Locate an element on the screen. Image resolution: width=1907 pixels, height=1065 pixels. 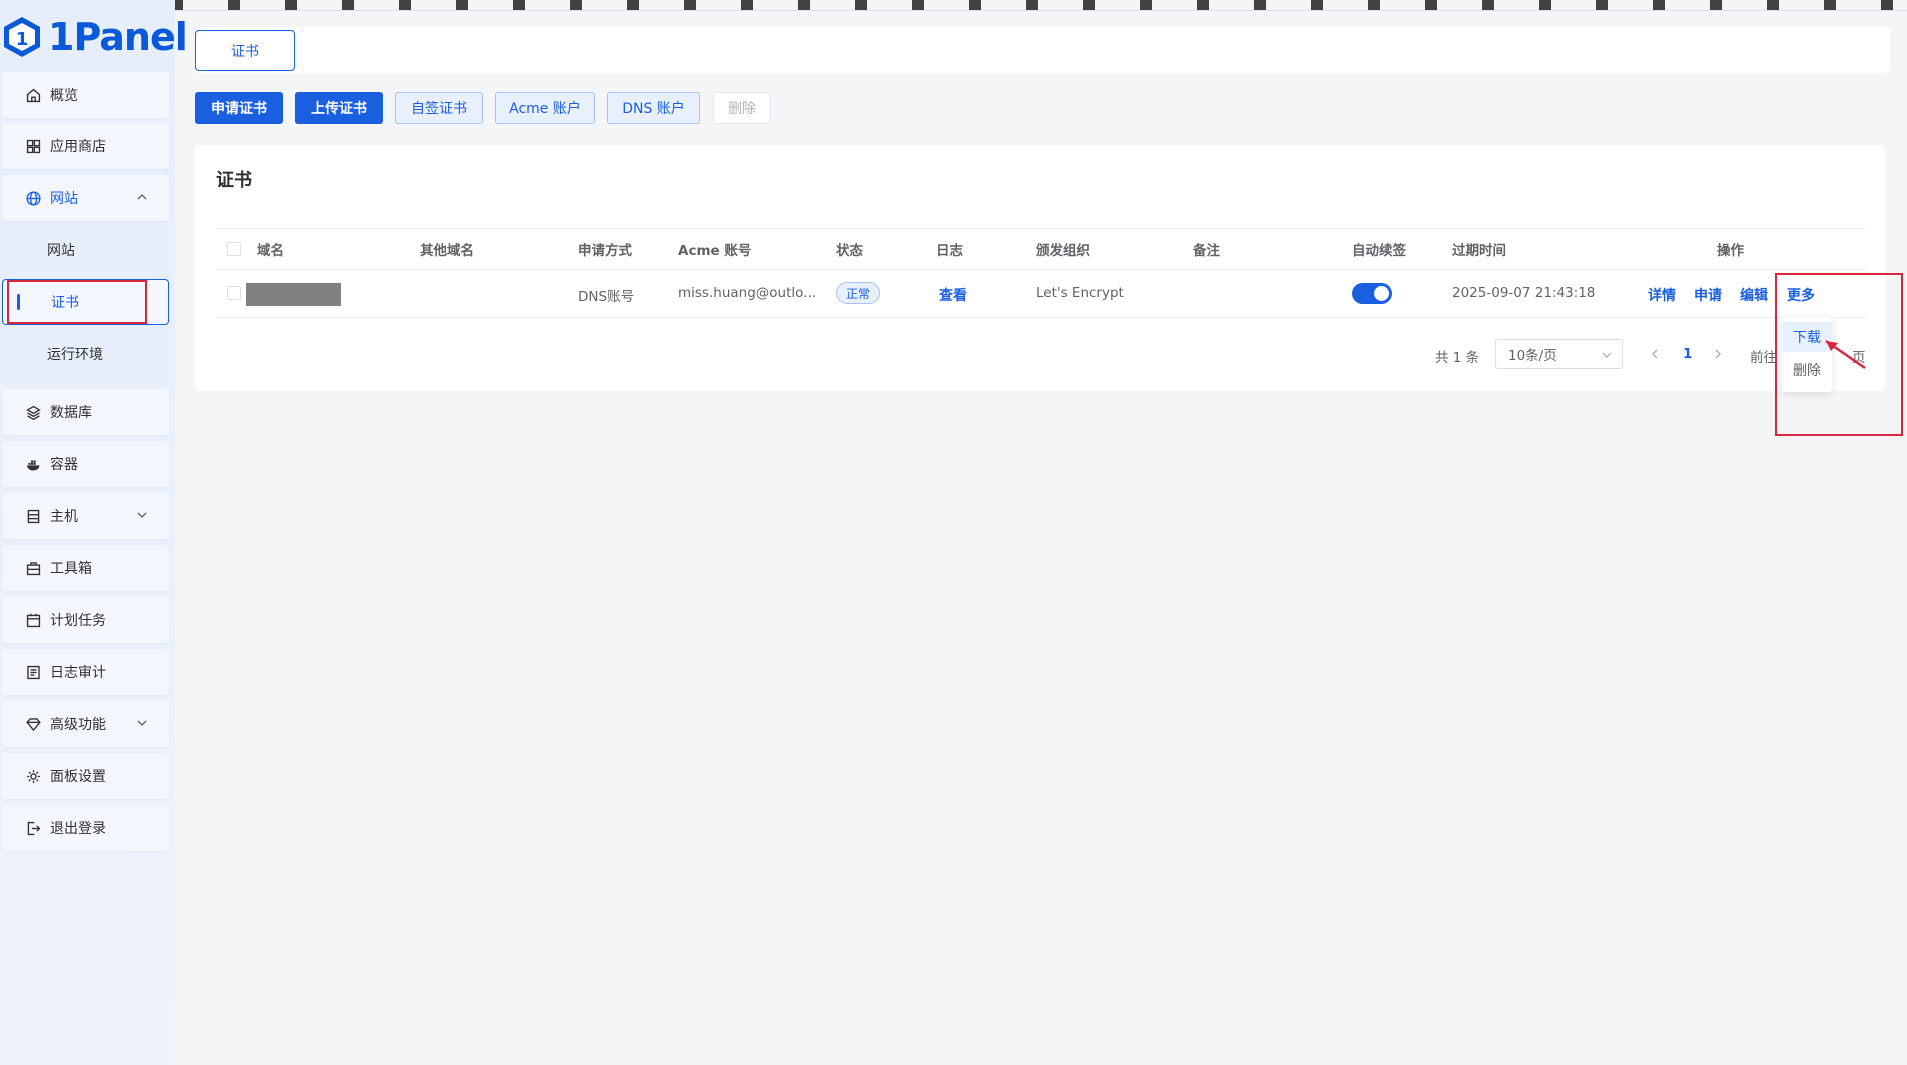
sidebar-item-label: 工具箱 is located at coordinates (71, 569).